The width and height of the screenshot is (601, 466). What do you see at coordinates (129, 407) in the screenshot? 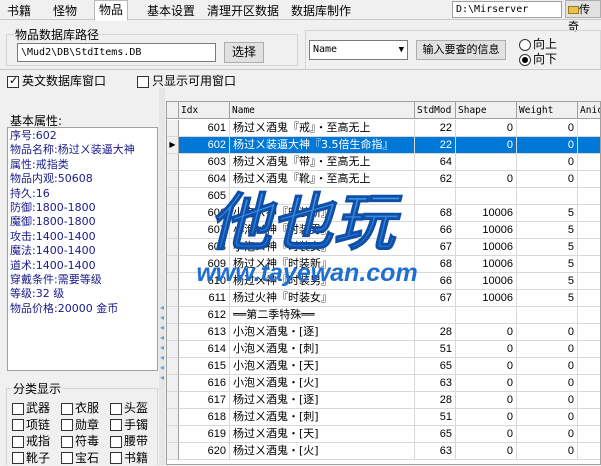
I see `category-item: 头盔` at bounding box center [129, 407].